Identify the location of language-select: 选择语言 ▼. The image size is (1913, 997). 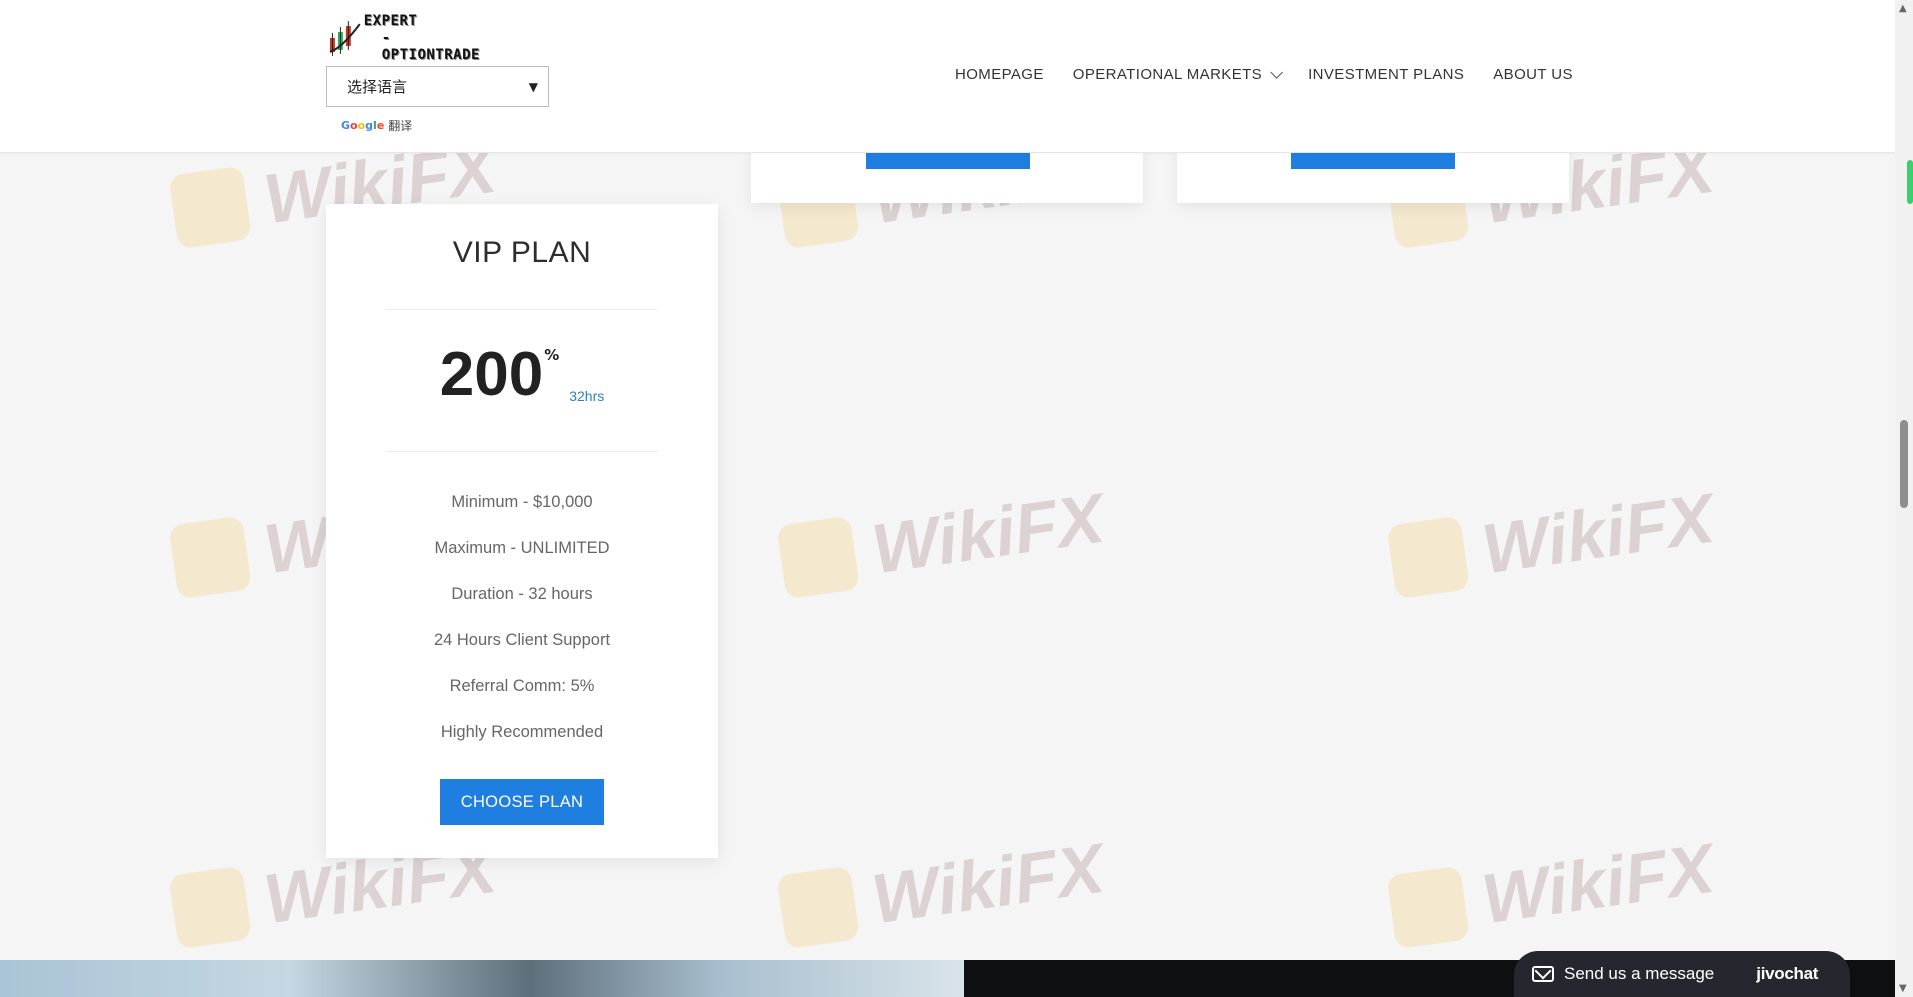
(437, 86).